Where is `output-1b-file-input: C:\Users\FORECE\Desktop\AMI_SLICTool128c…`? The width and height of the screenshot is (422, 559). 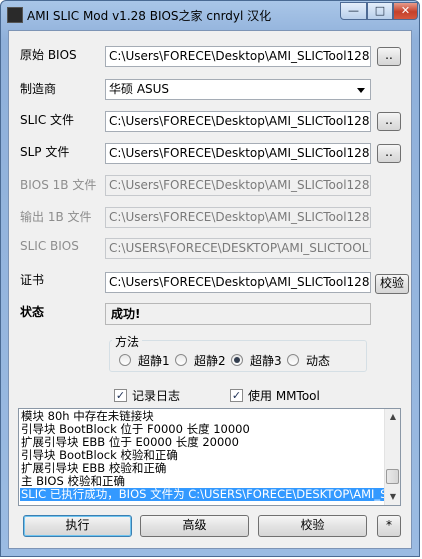
output-1b-file-input: C:\Users\FORECE\Desktop\AMI_SLICTool128c… is located at coordinates (238, 217).